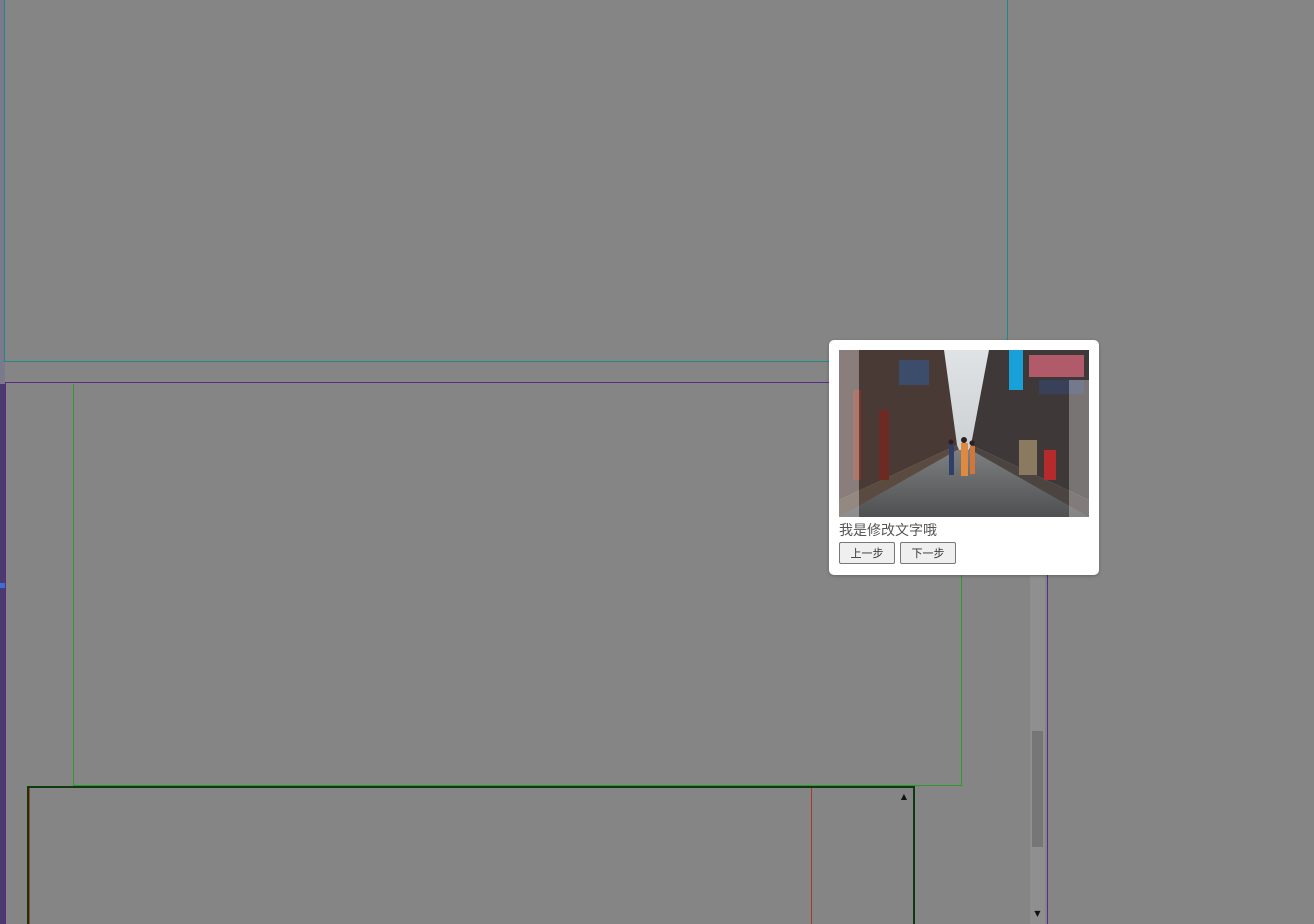 The height and width of the screenshot is (924, 1314). What do you see at coordinates (29, 856) in the screenshot?
I see `bottom-panel-left-rule` at bounding box center [29, 856].